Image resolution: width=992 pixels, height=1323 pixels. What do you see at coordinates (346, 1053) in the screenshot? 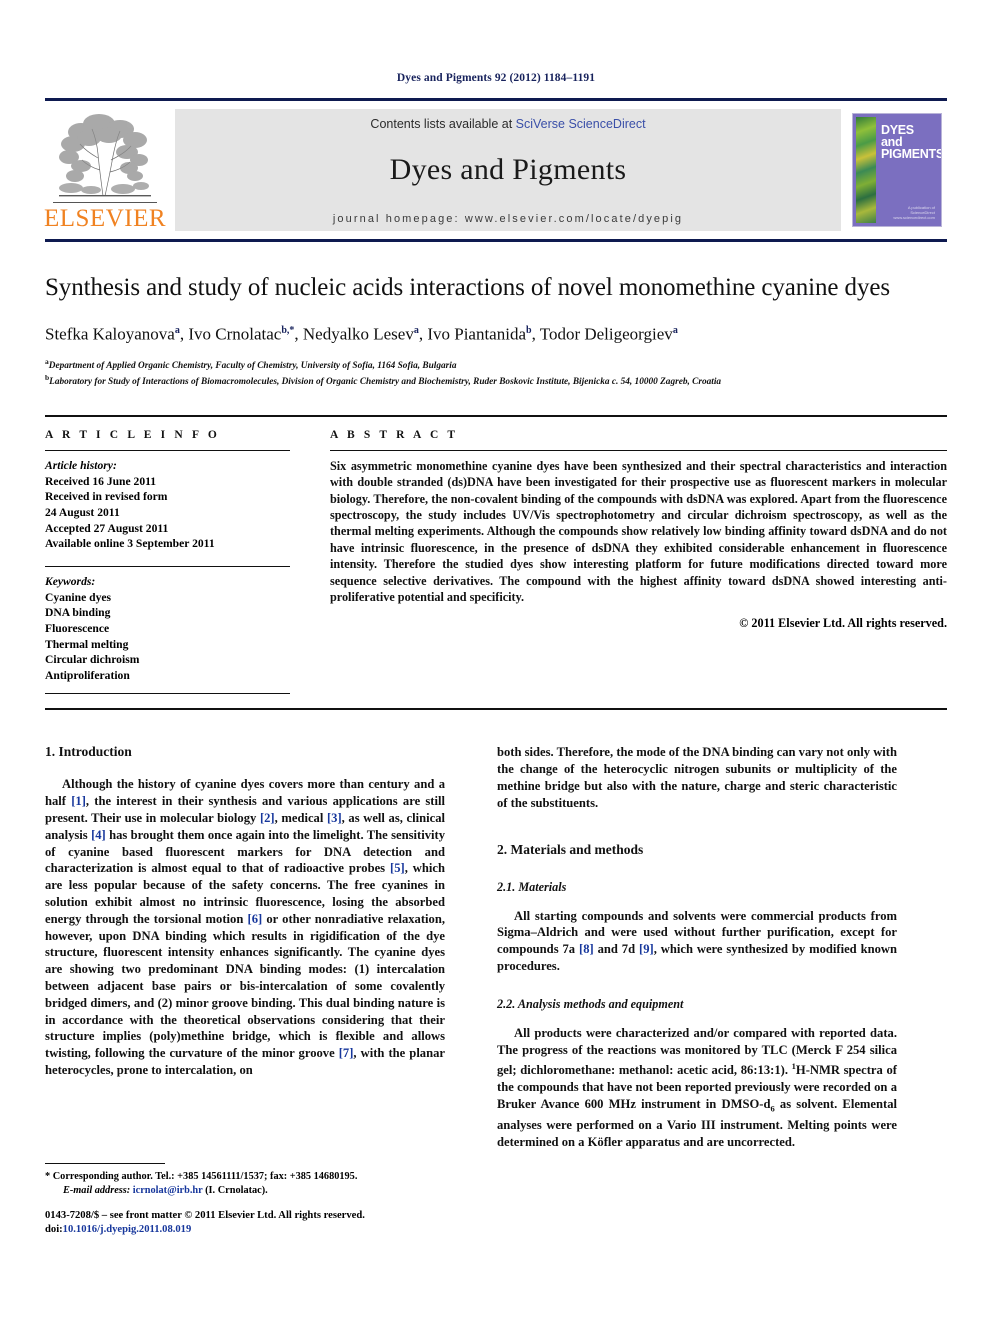
I see `citation-link: [7]` at bounding box center [346, 1053].